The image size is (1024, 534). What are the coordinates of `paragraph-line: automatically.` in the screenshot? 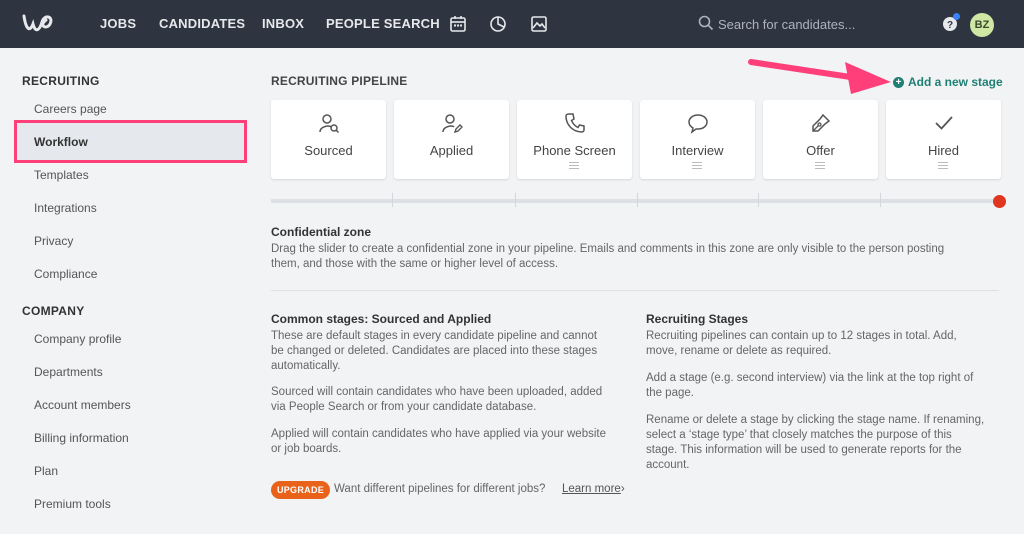 It's located at (306, 366).